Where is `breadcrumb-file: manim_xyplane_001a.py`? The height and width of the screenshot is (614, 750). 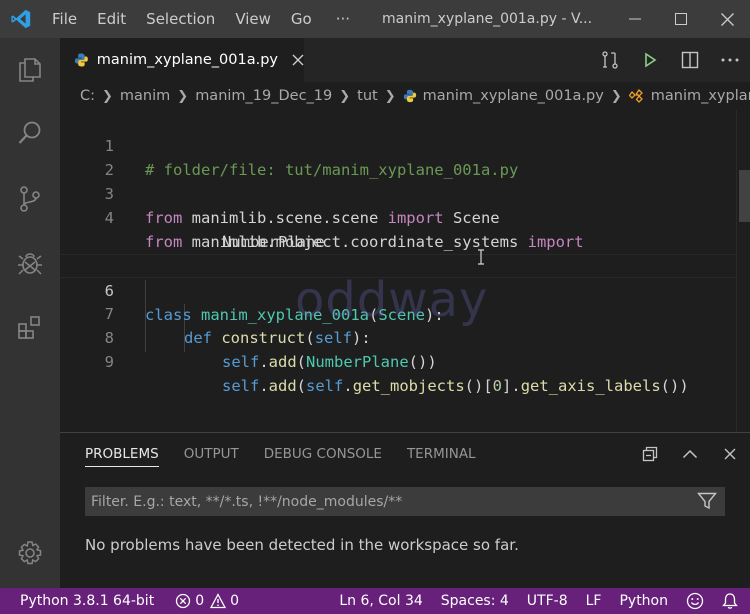 breadcrumb-file: manim_xyplane_001a.py is located at coordinates (503, 96).